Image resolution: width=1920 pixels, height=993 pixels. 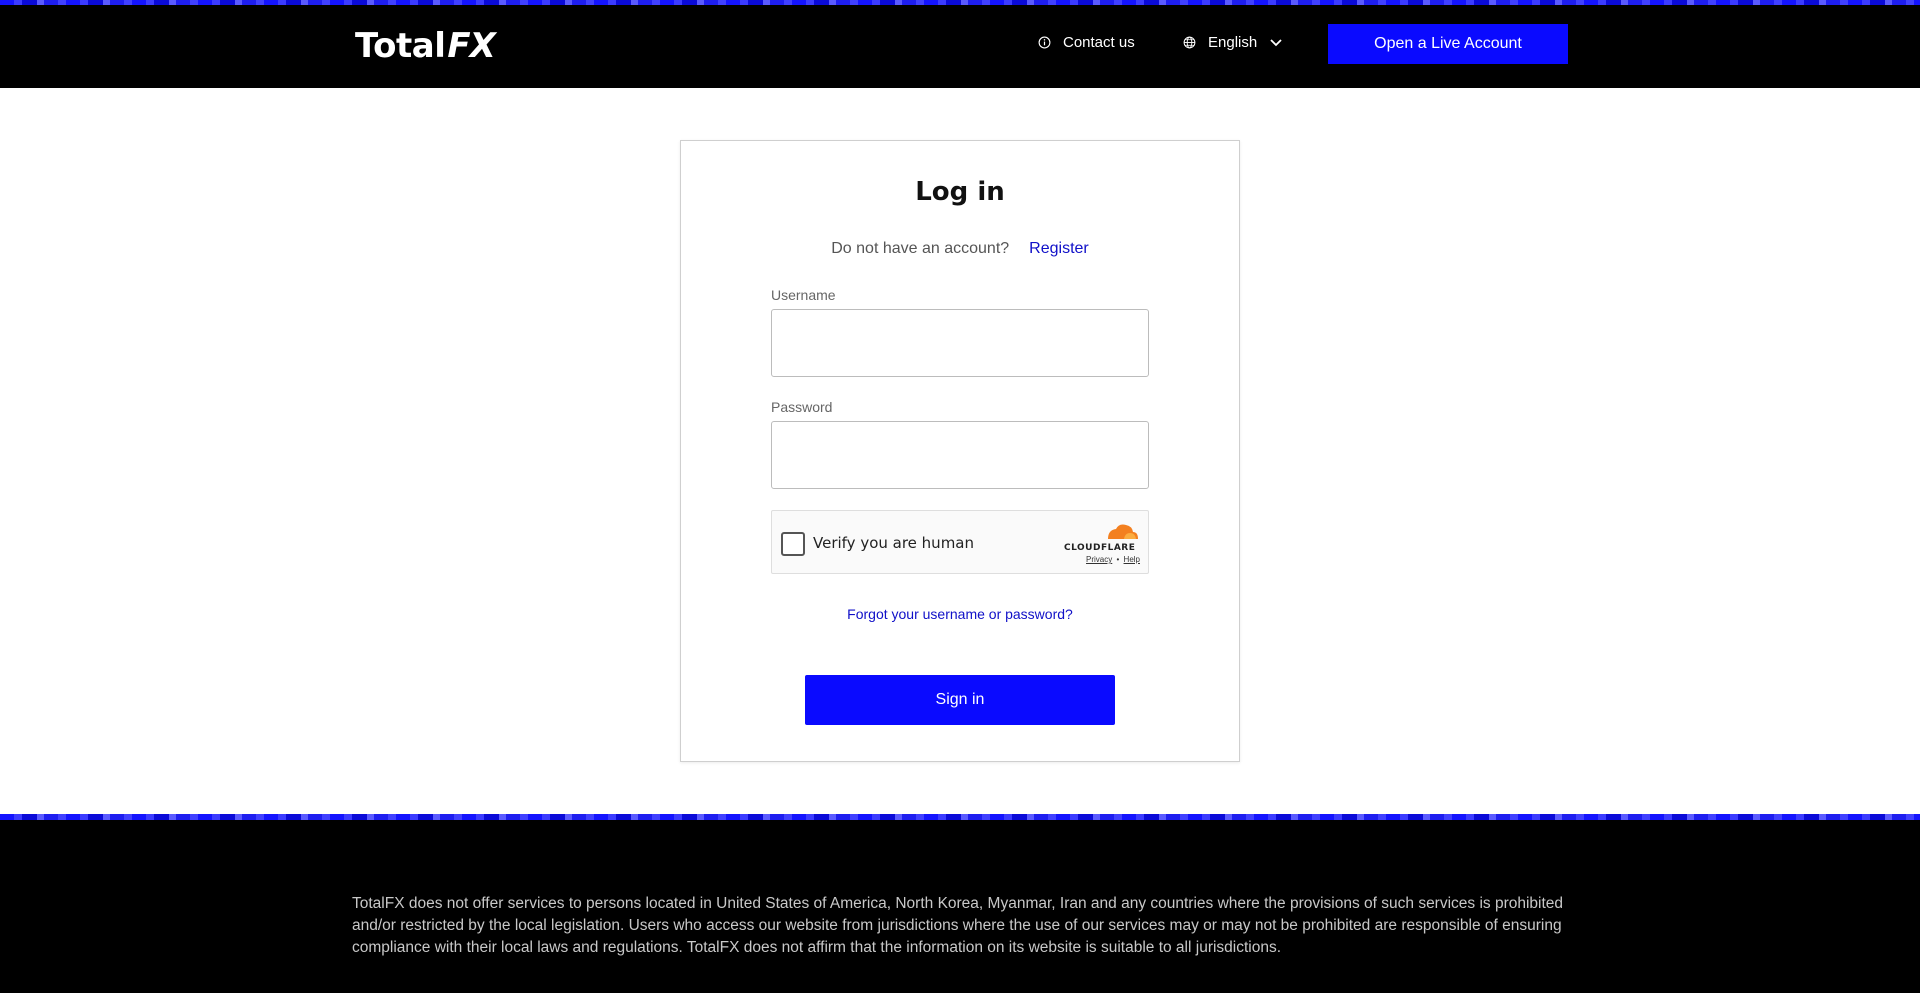 I want to click on username-label: Username, so click(x=803, y=295).